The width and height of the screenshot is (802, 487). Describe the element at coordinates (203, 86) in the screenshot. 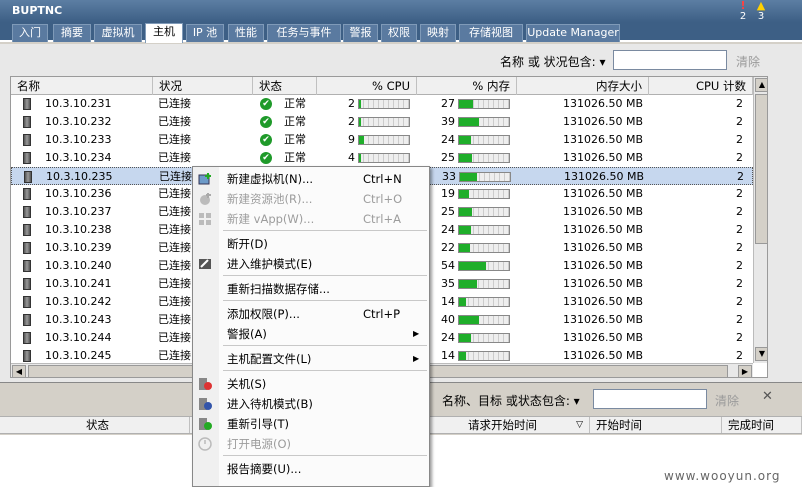

I see `col-header-1: 状况` at that location.